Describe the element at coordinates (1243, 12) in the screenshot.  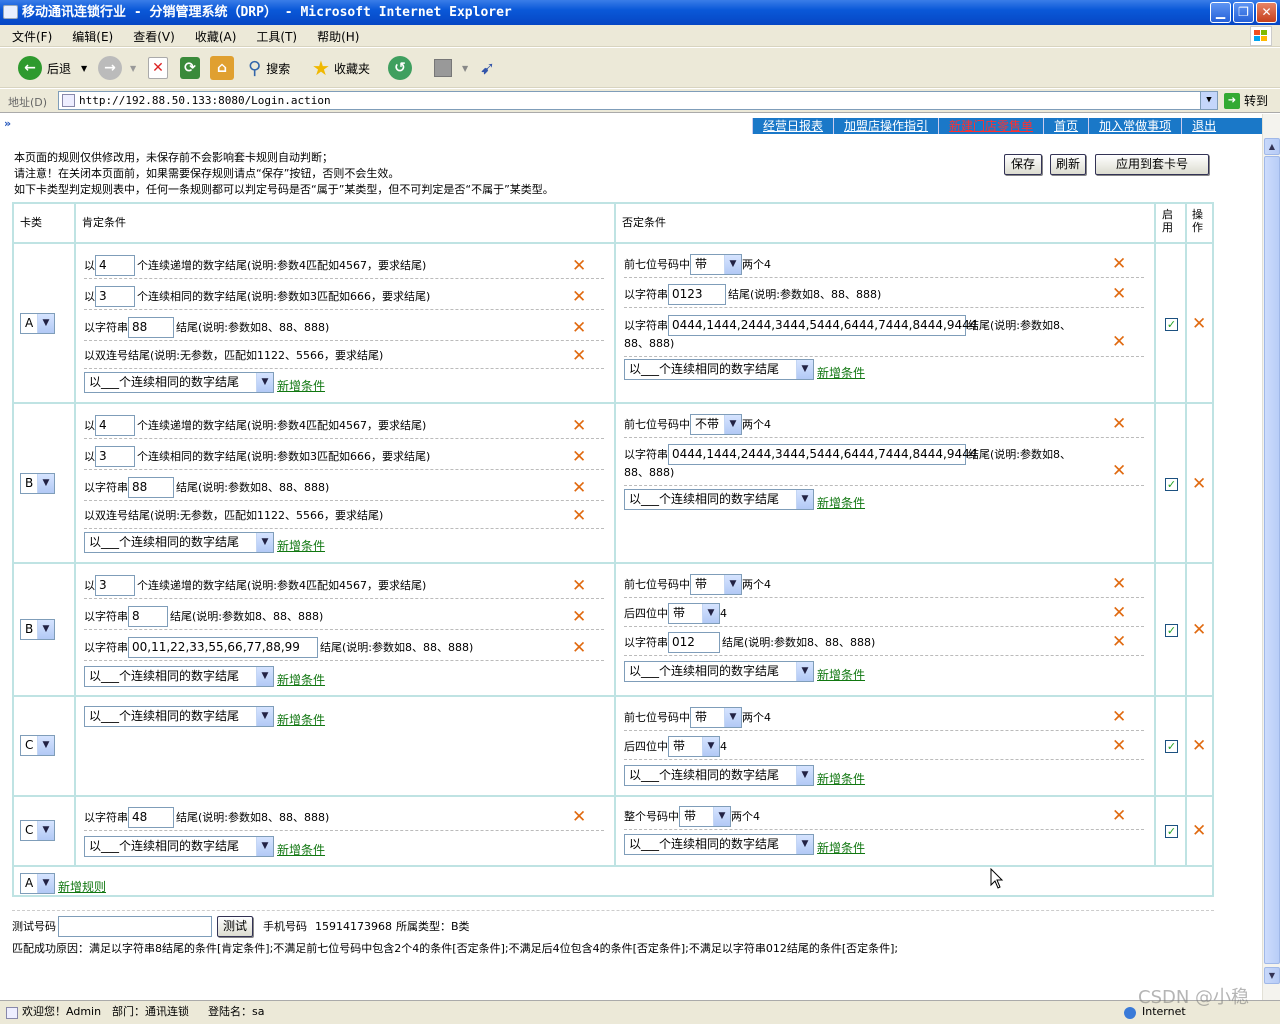
I see `maximize-button: ❐` at that location.